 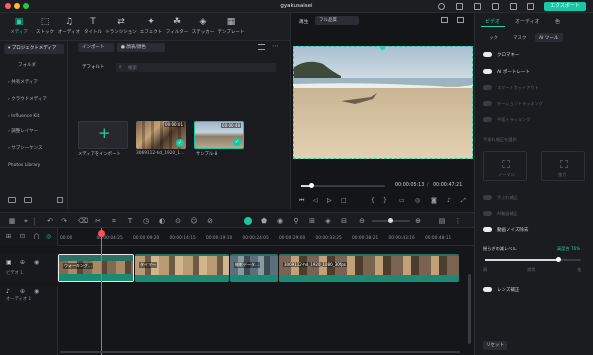 I want to click on sort-dropdown: ● 顔表/顔色, so click(x=141, y=47).